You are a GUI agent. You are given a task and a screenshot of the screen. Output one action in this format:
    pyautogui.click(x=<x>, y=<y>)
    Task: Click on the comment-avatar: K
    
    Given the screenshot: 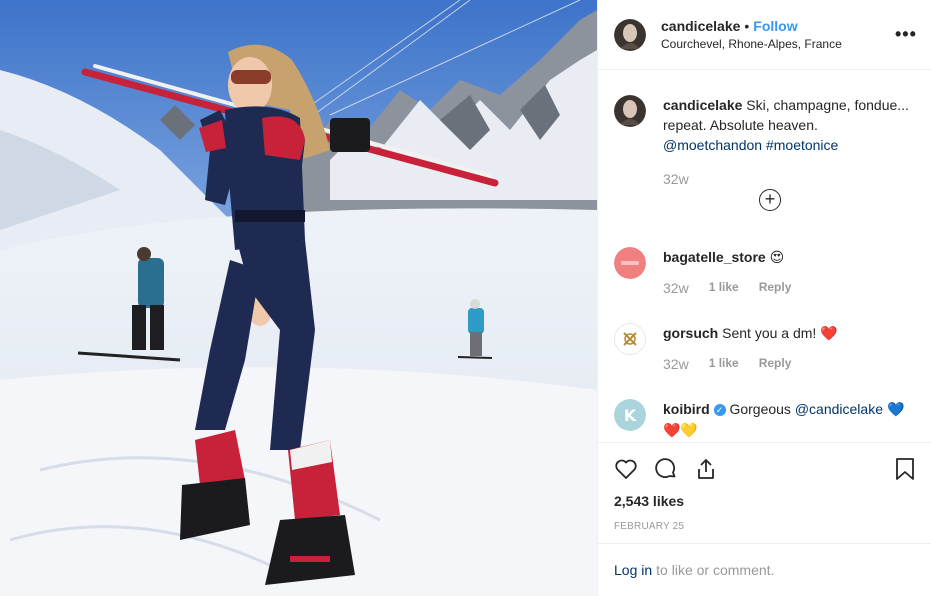 What is the action you would take?
    pyautogui.click(x=630, y=415)
    